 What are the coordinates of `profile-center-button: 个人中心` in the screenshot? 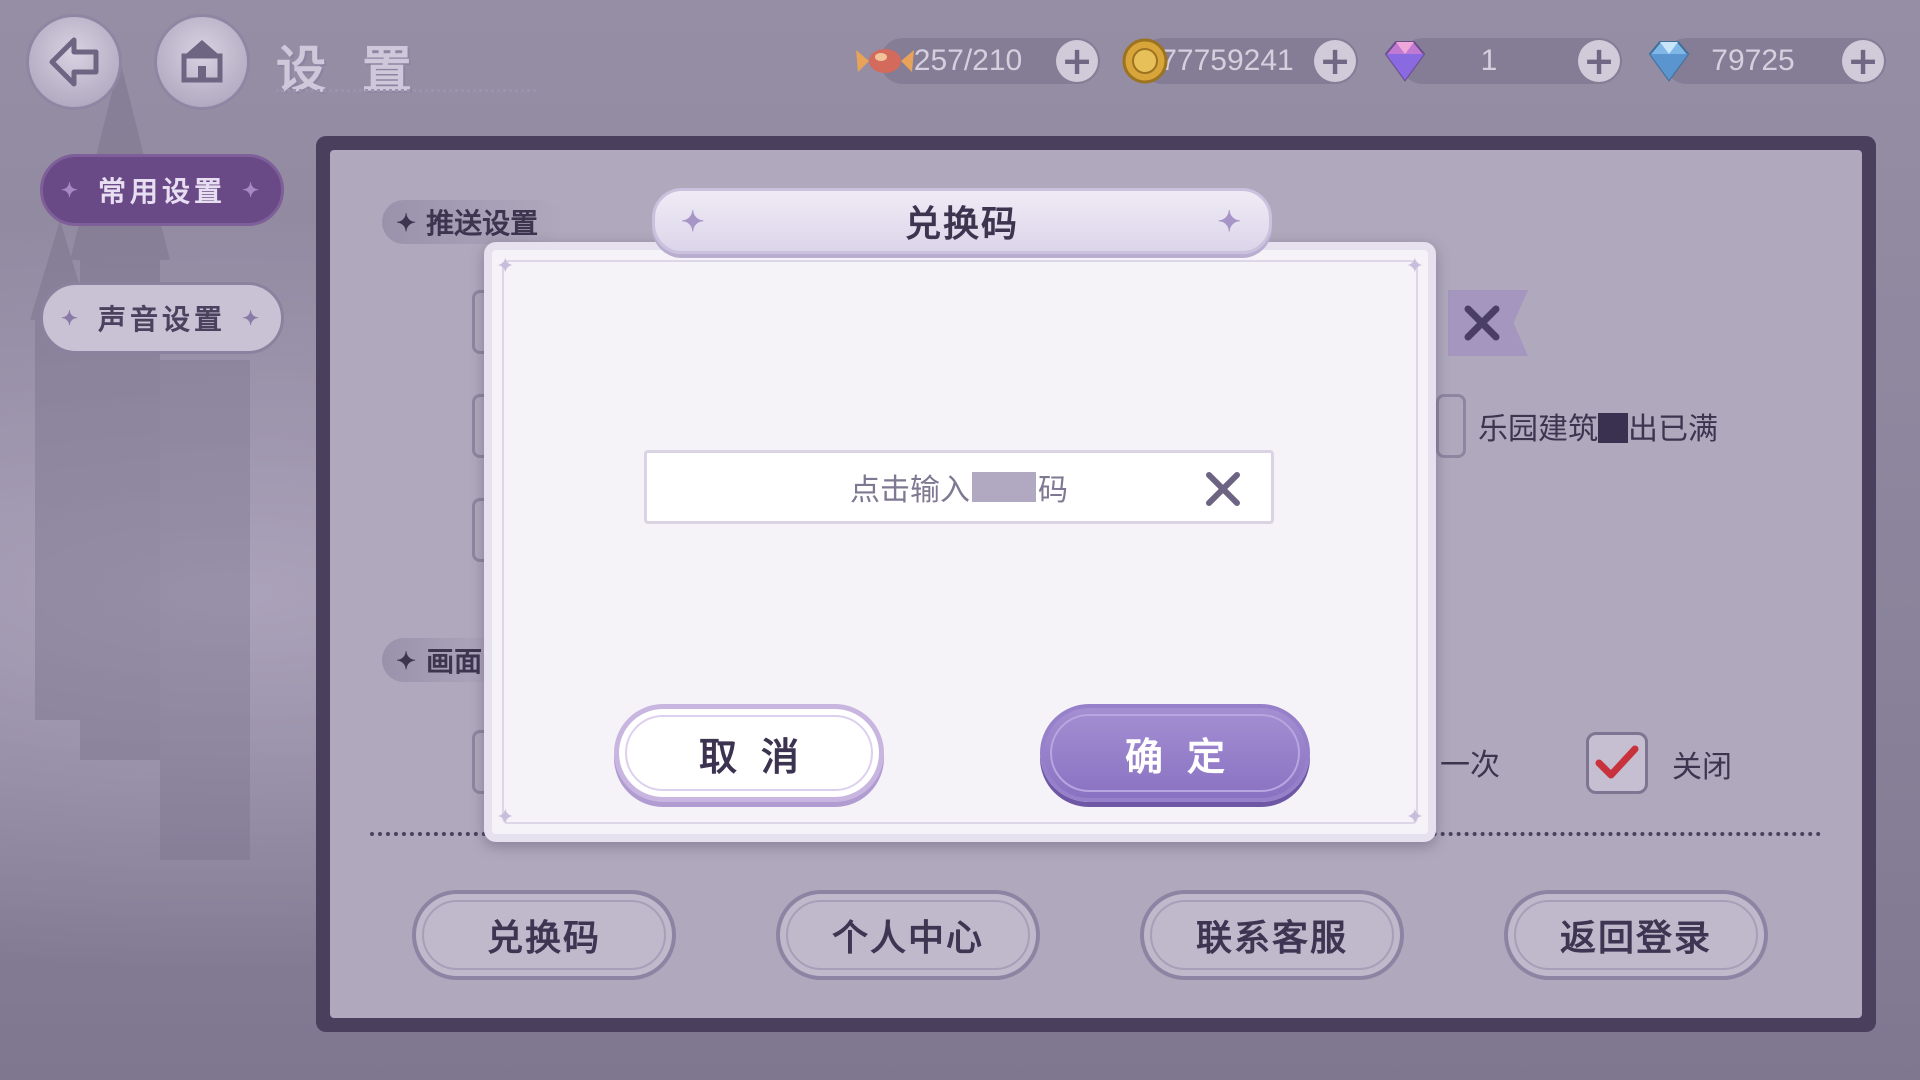 It's located at (908, 935).